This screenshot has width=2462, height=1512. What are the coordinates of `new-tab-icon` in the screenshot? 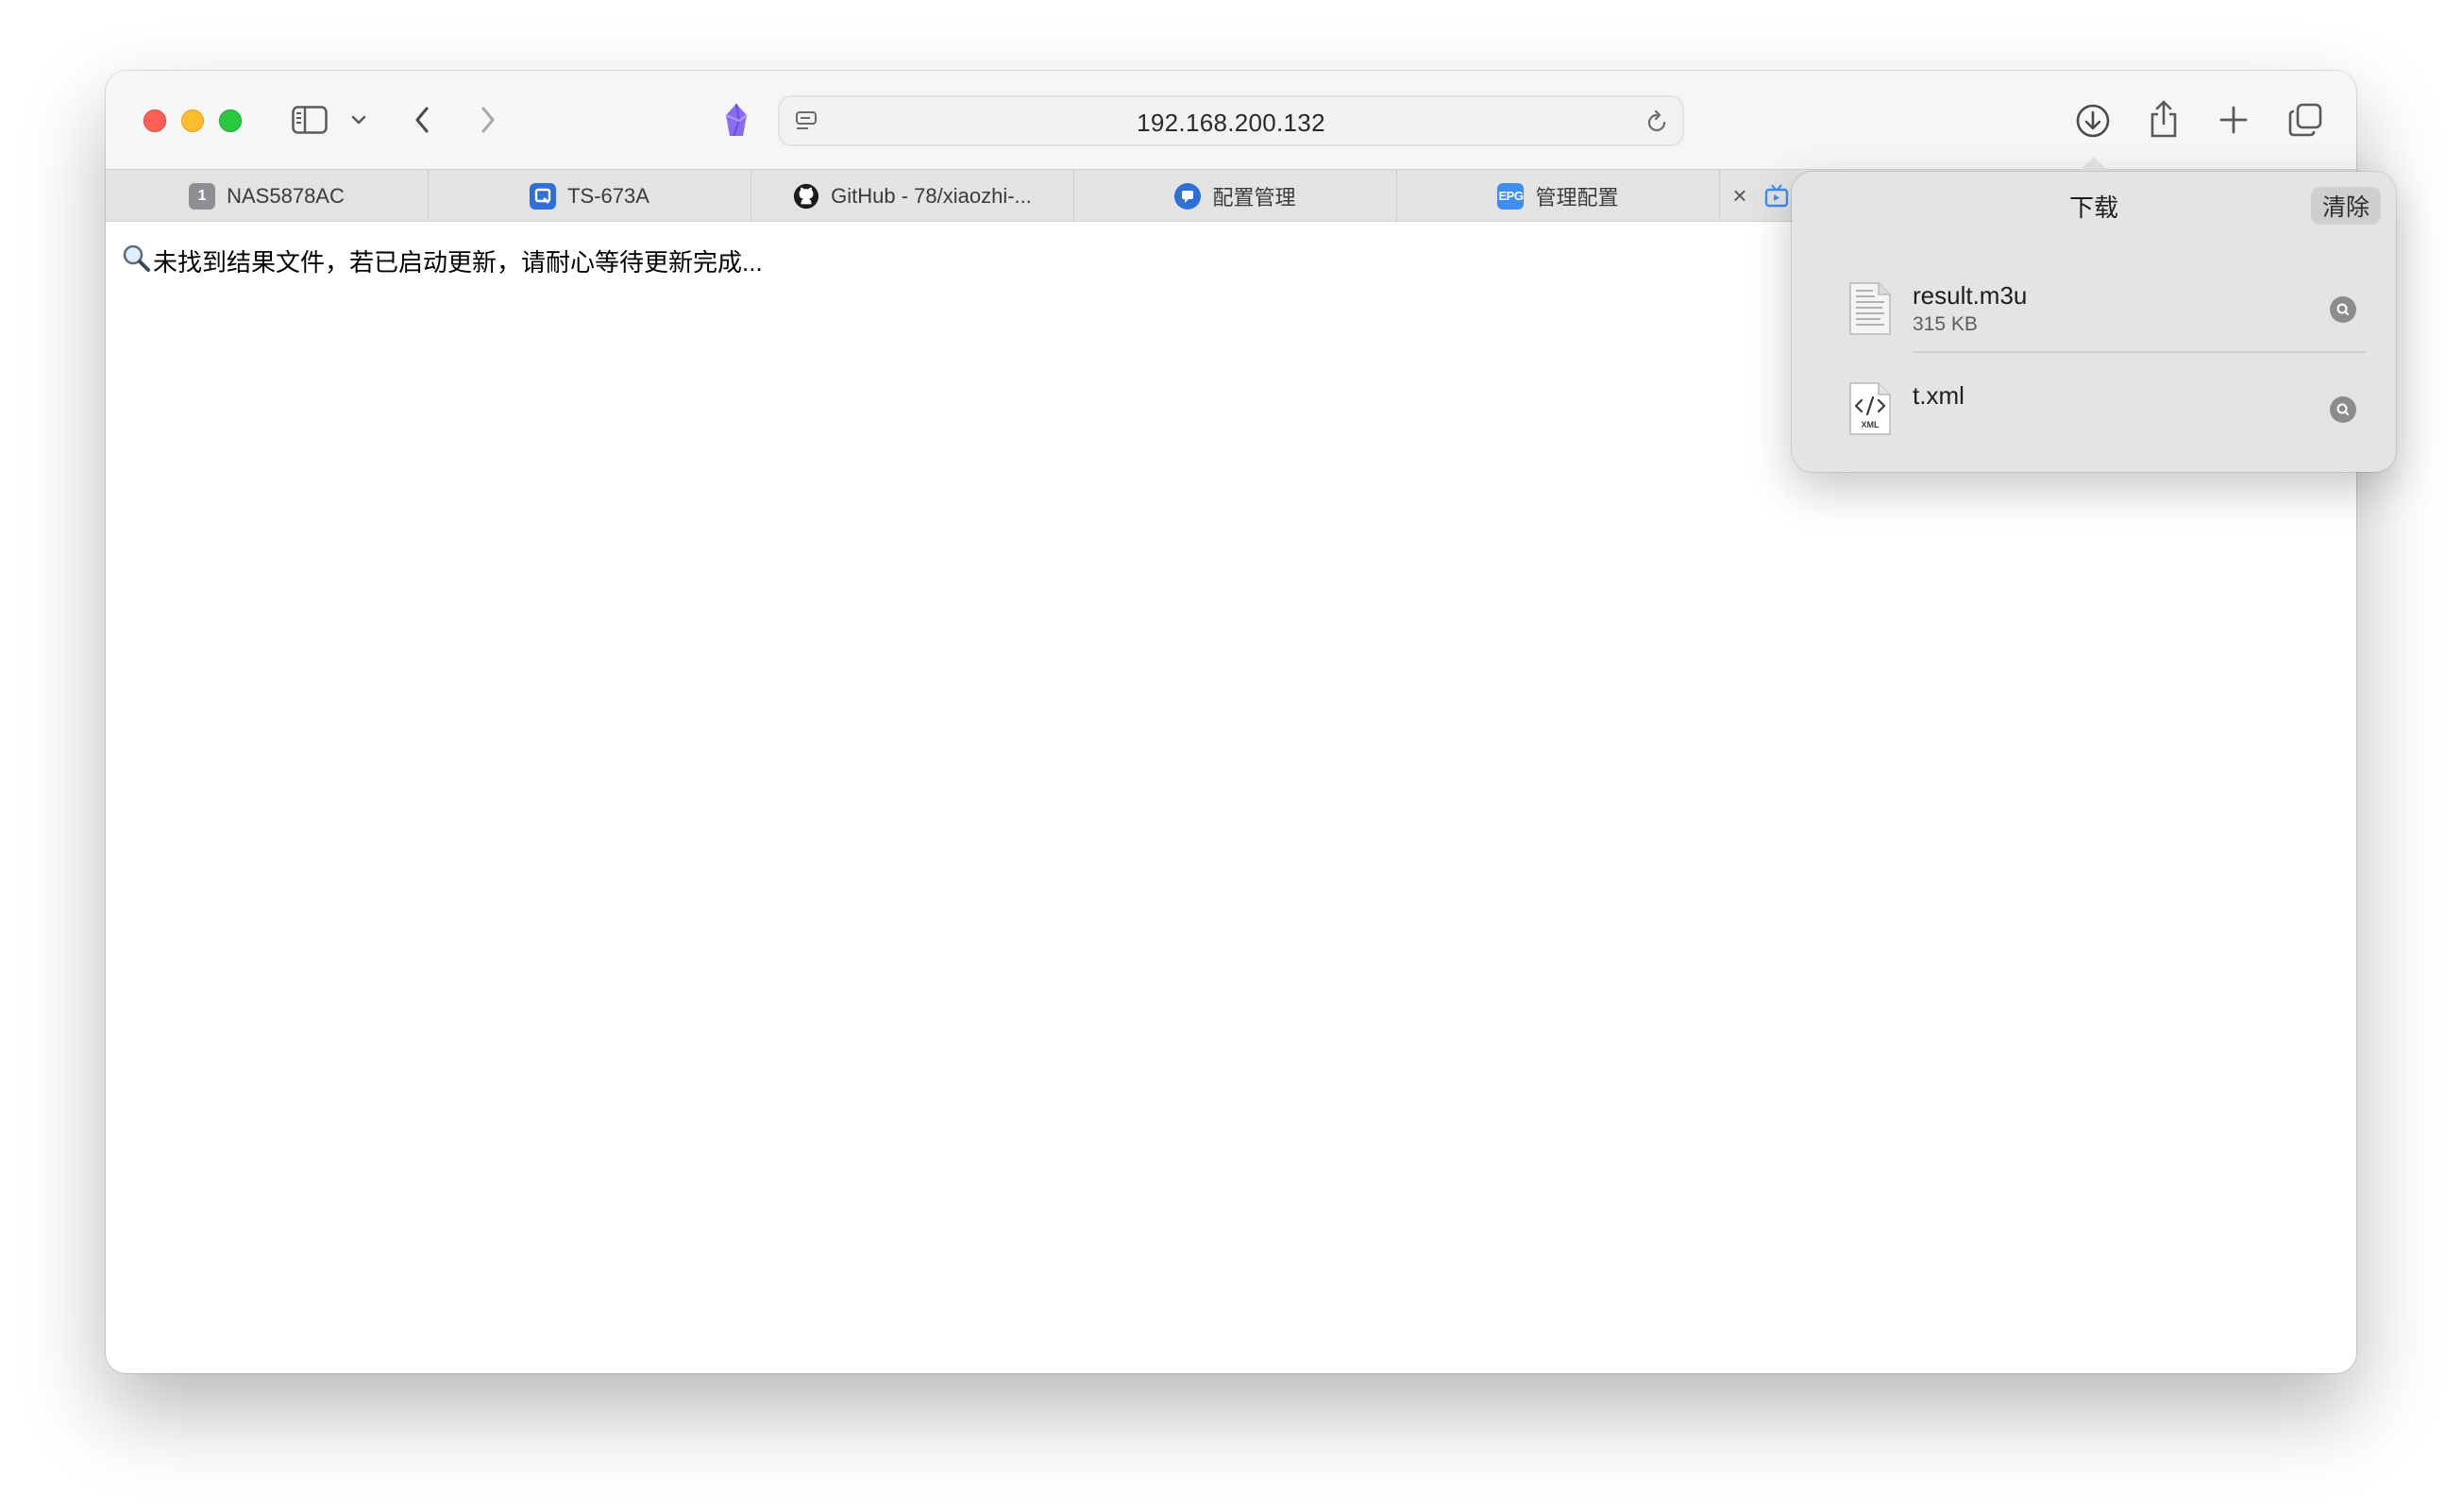 It's located at (2234, 120).